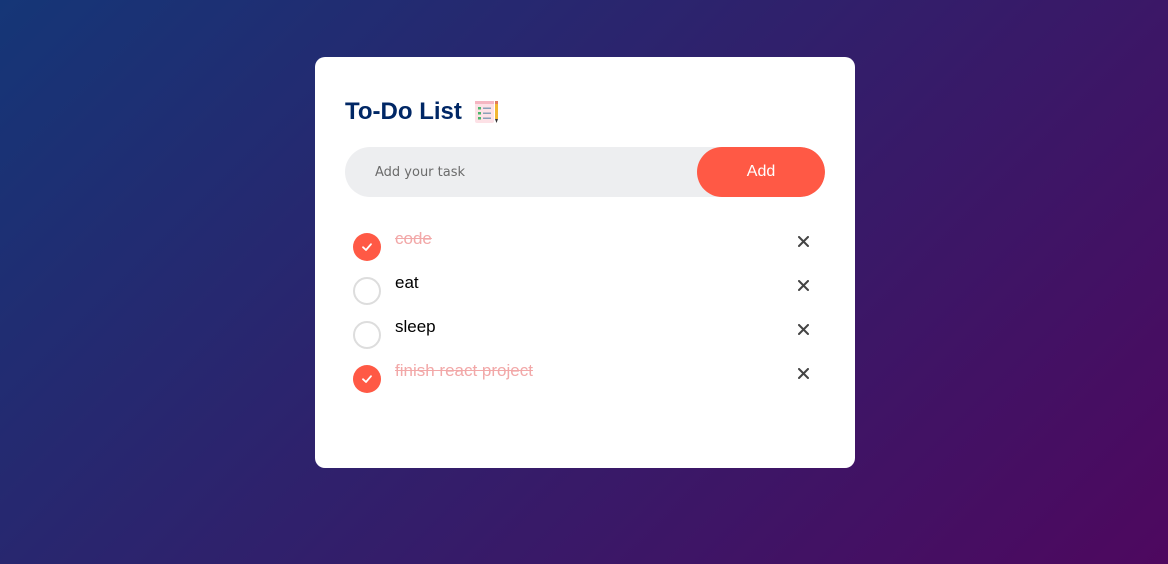 This screenshot has width=1168, height=564. I want to click on task-text: eat, so click(407, 282).